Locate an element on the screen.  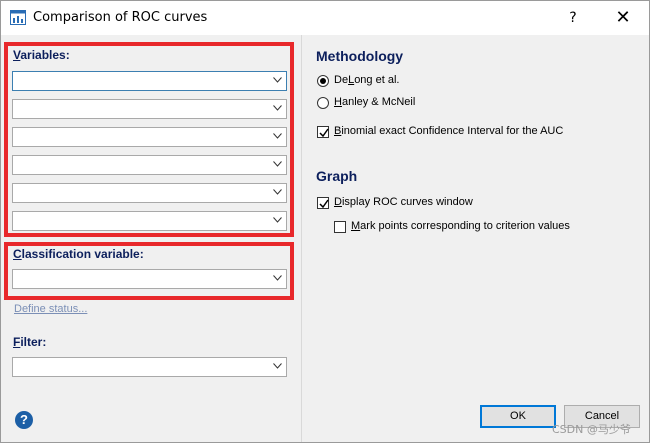
window-title: Comparison of ROC curves is located at coordinates (120, 17).